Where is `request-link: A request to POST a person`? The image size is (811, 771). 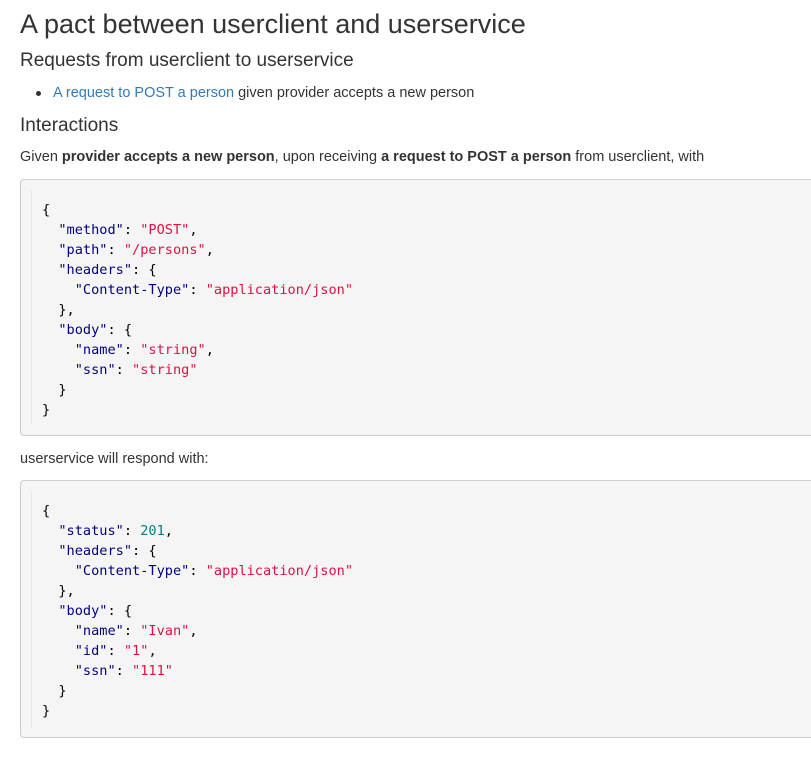 request-link: A request to POST a person is located at coordinates (143, 93).